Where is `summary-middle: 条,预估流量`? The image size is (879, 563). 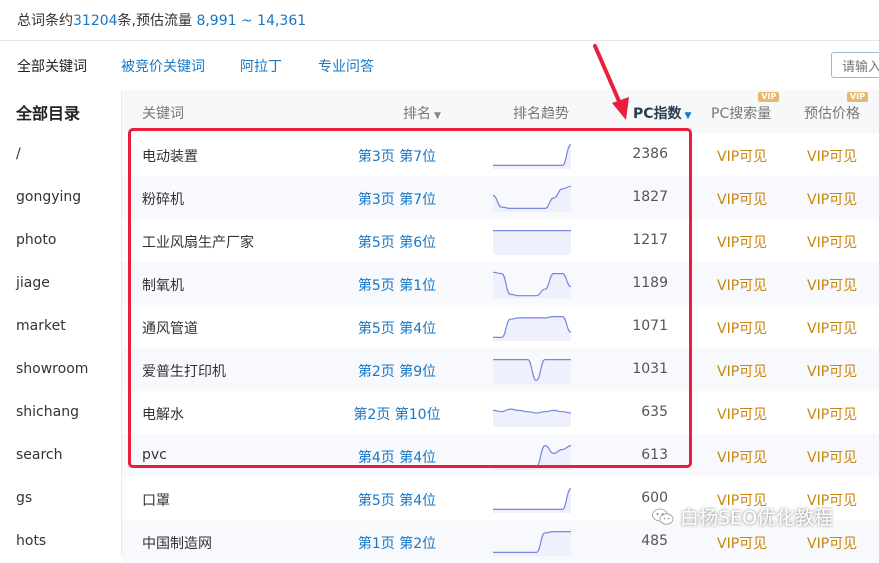 summary-middle: 条,预估流量 is located at coordinates (157, 21).